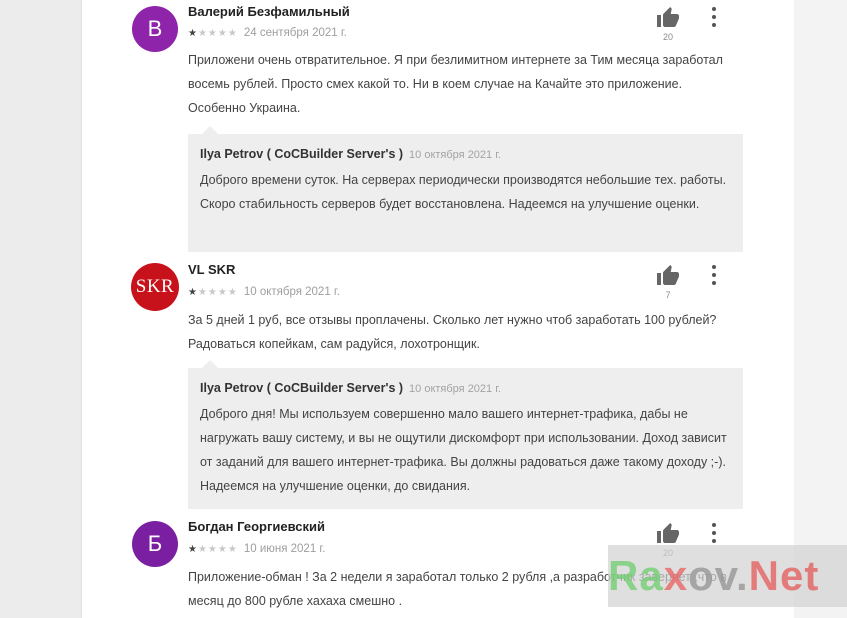  I want to click on rating-line: ★★★★★ 10 октября 2021 г., so click(264, 292).